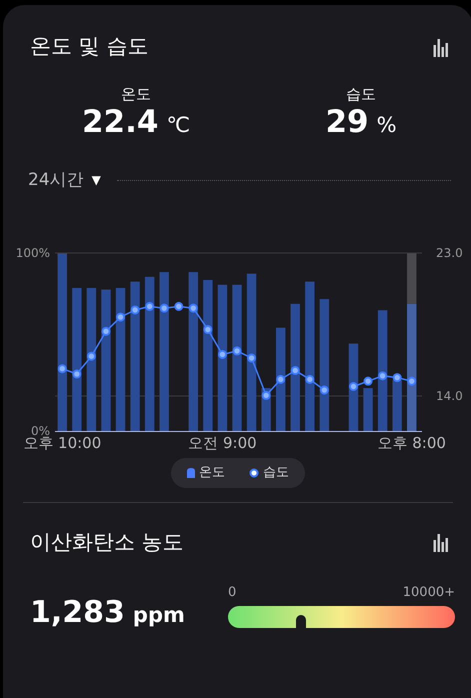 The height and width of the screenshot is (698, 471). I want to click on card-title: 온도 및 습도, so click(89, 46).